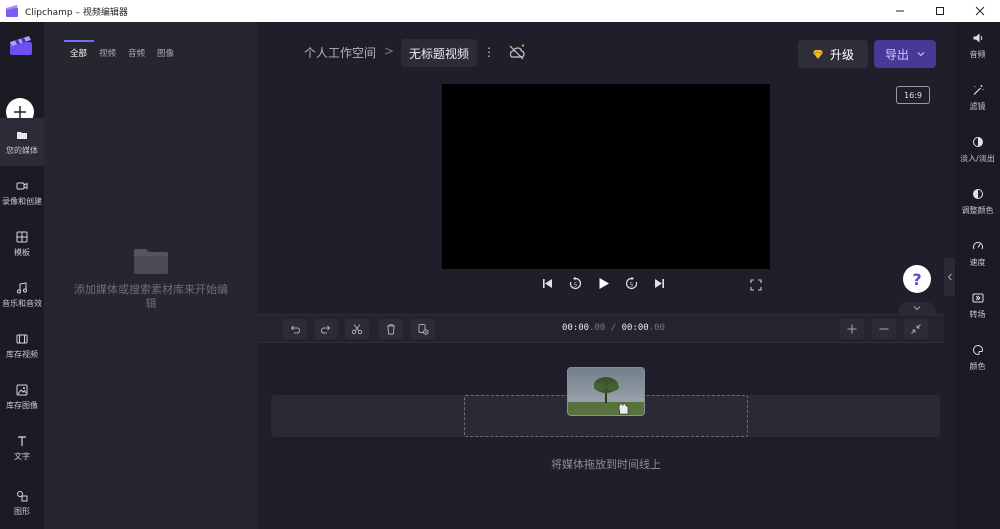 The width and height of the screenshot is (1000, 529). I want to click on redo-button, so click(326, 329).